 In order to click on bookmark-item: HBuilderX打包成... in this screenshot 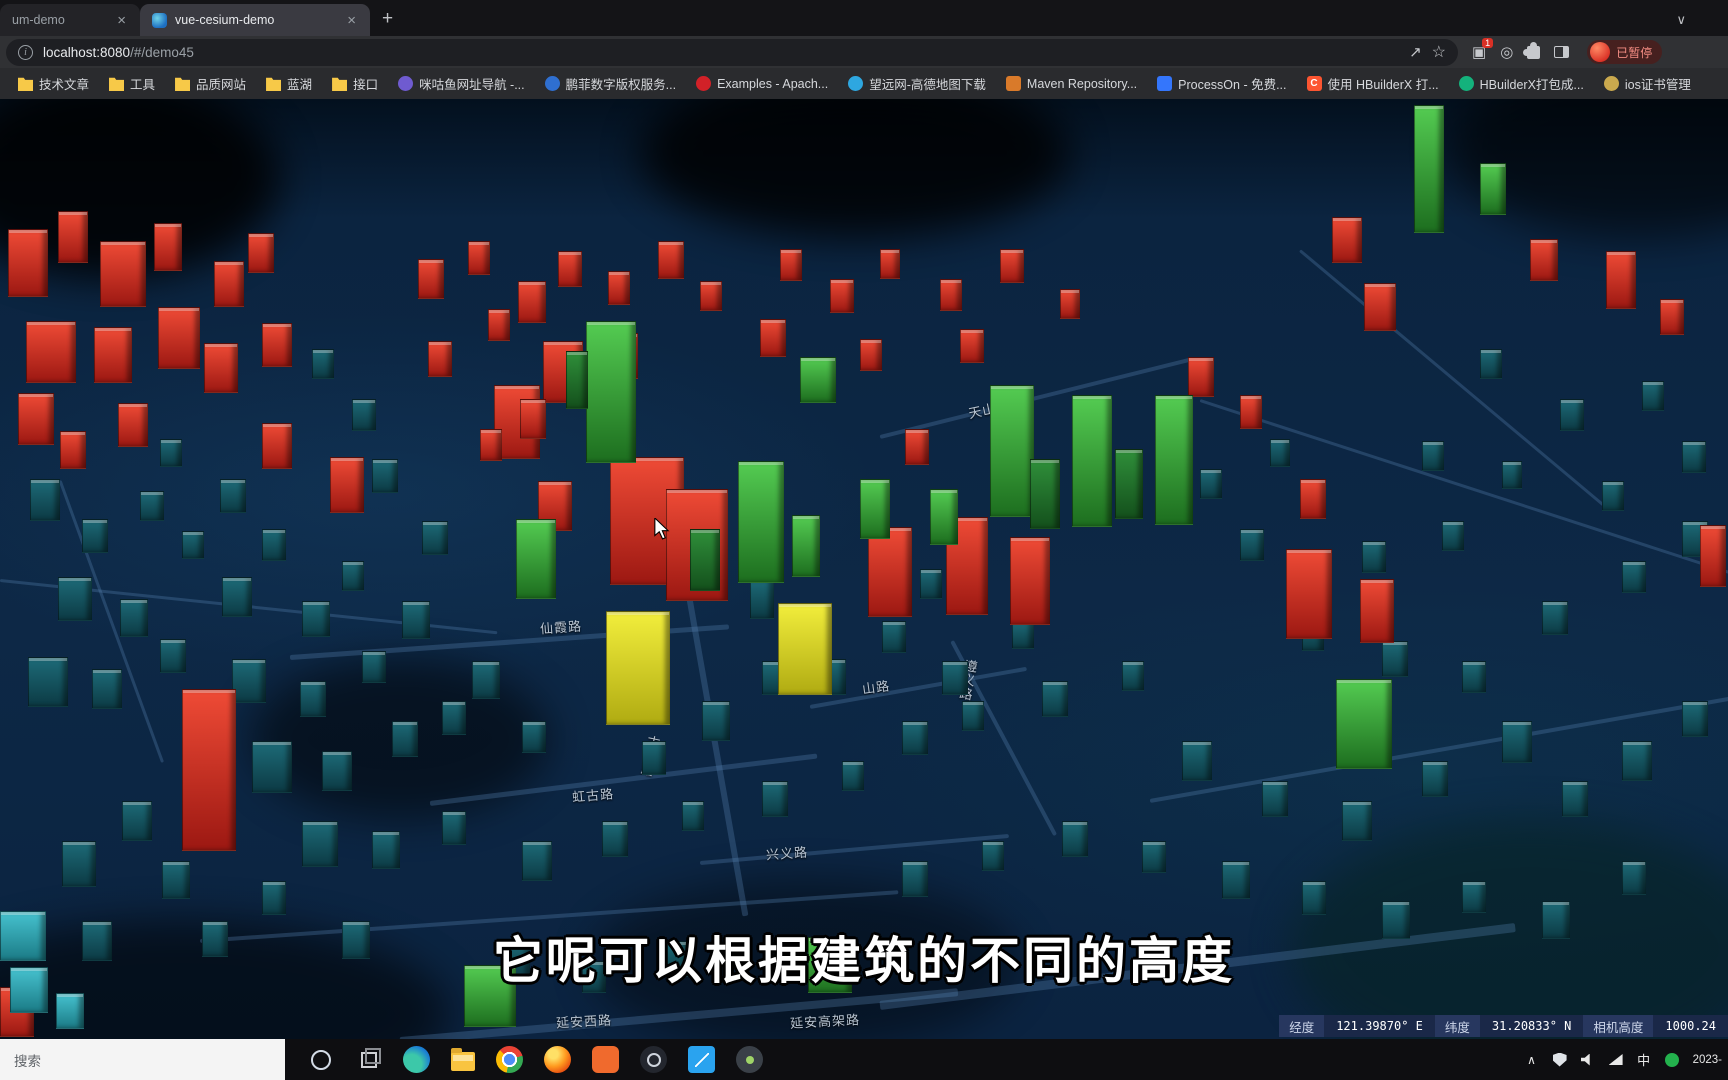, I will do `click(1521, 83)`.